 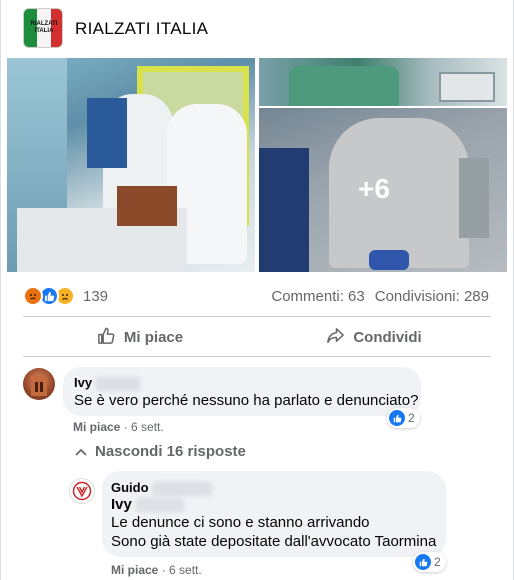 What do you see at coordinates (170, 451) in the screenshot?
I see `hide-replies-label: Nascondi 16 risposte` at bounding box center [170, 451].